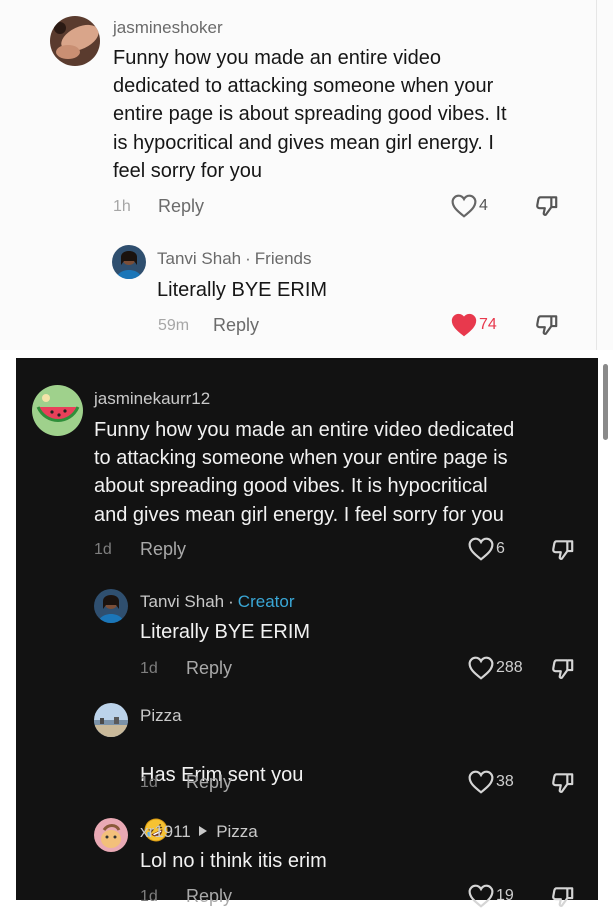 The image size is (613, 914). What do you see at coordinates (509, 667) in the screenshot?
I see `like-count: 288` at bounding box center [509, 667].